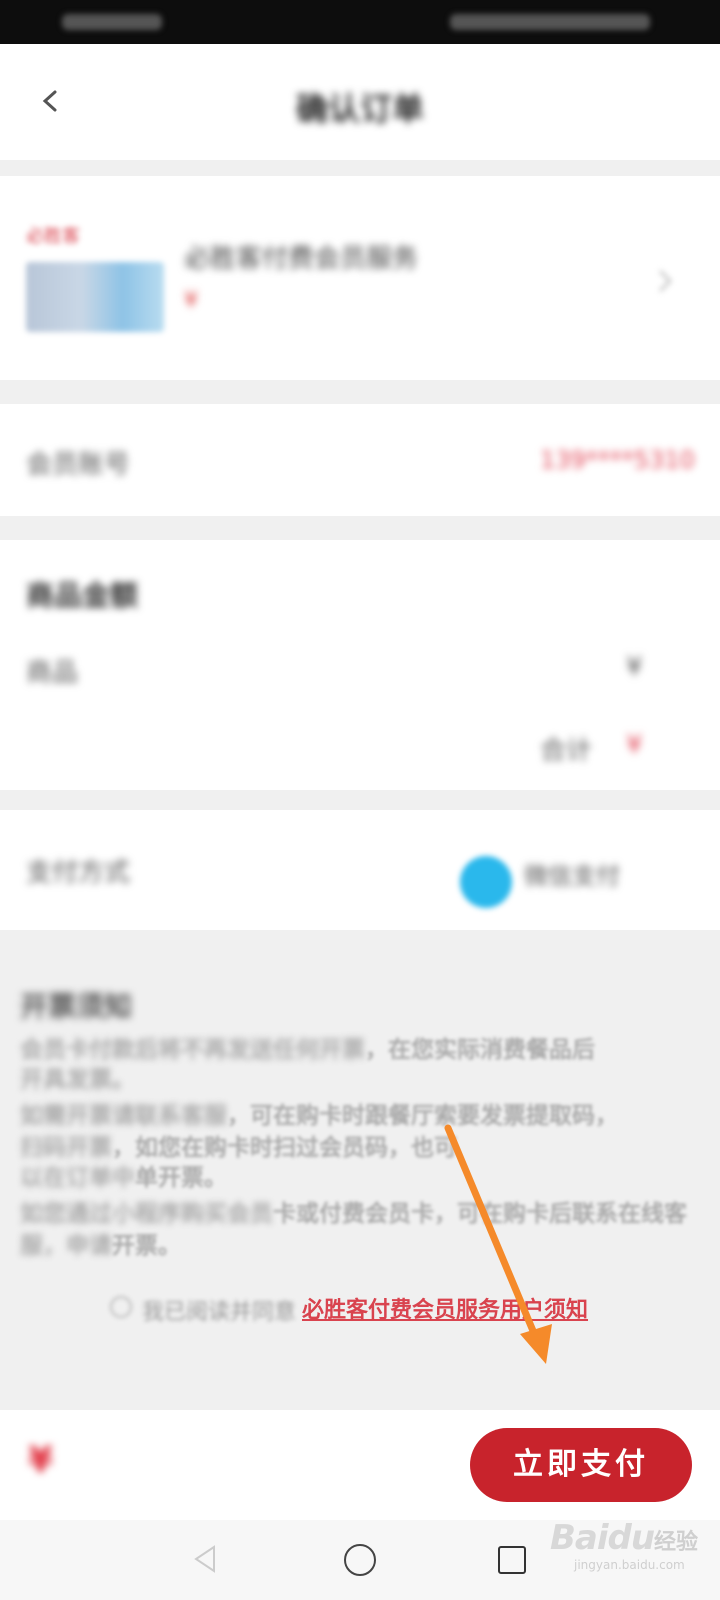 The width and height of the screenshot is (720, 1600). Describe the element at coordinates (360, 1560) in the screenshot. I see `nav-home-icon` at that location.